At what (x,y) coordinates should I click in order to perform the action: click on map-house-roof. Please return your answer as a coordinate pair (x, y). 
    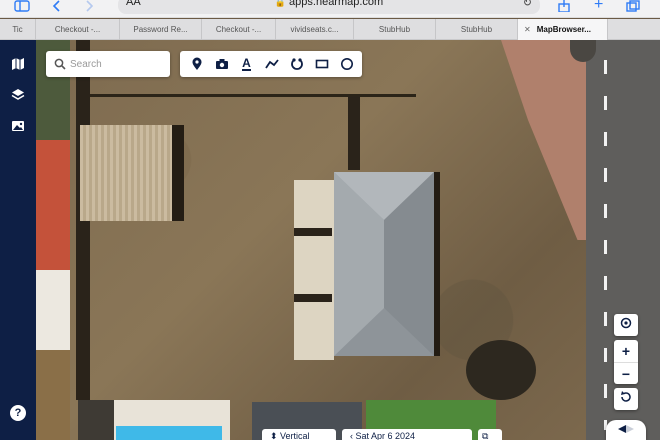
    Looking at the image, I should click on (387, 264).